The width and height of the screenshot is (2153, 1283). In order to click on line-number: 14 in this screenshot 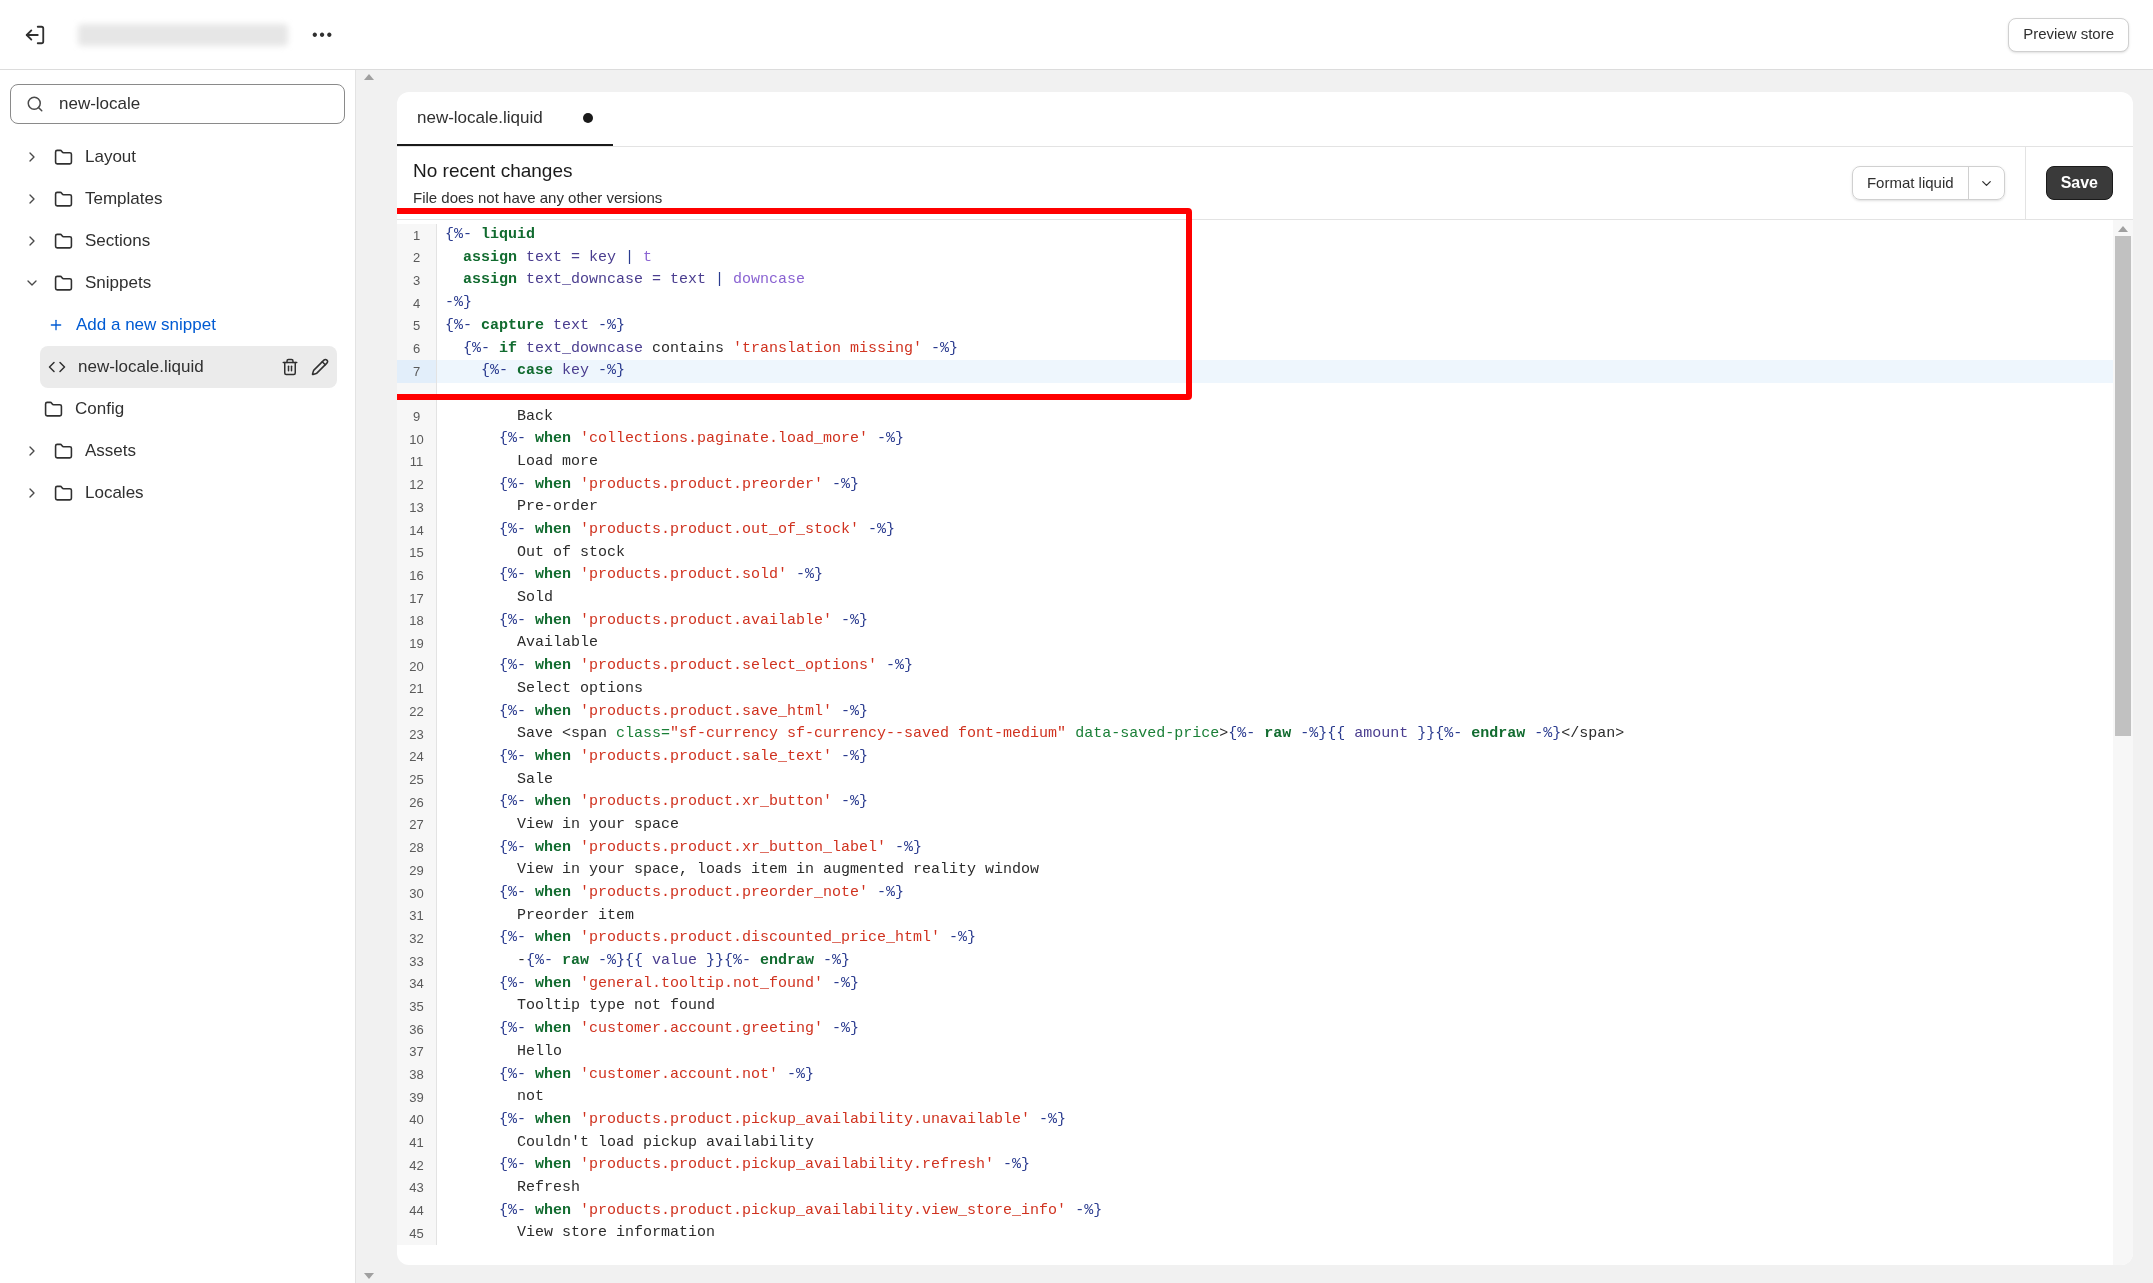, I will do `click(416, 530)`.